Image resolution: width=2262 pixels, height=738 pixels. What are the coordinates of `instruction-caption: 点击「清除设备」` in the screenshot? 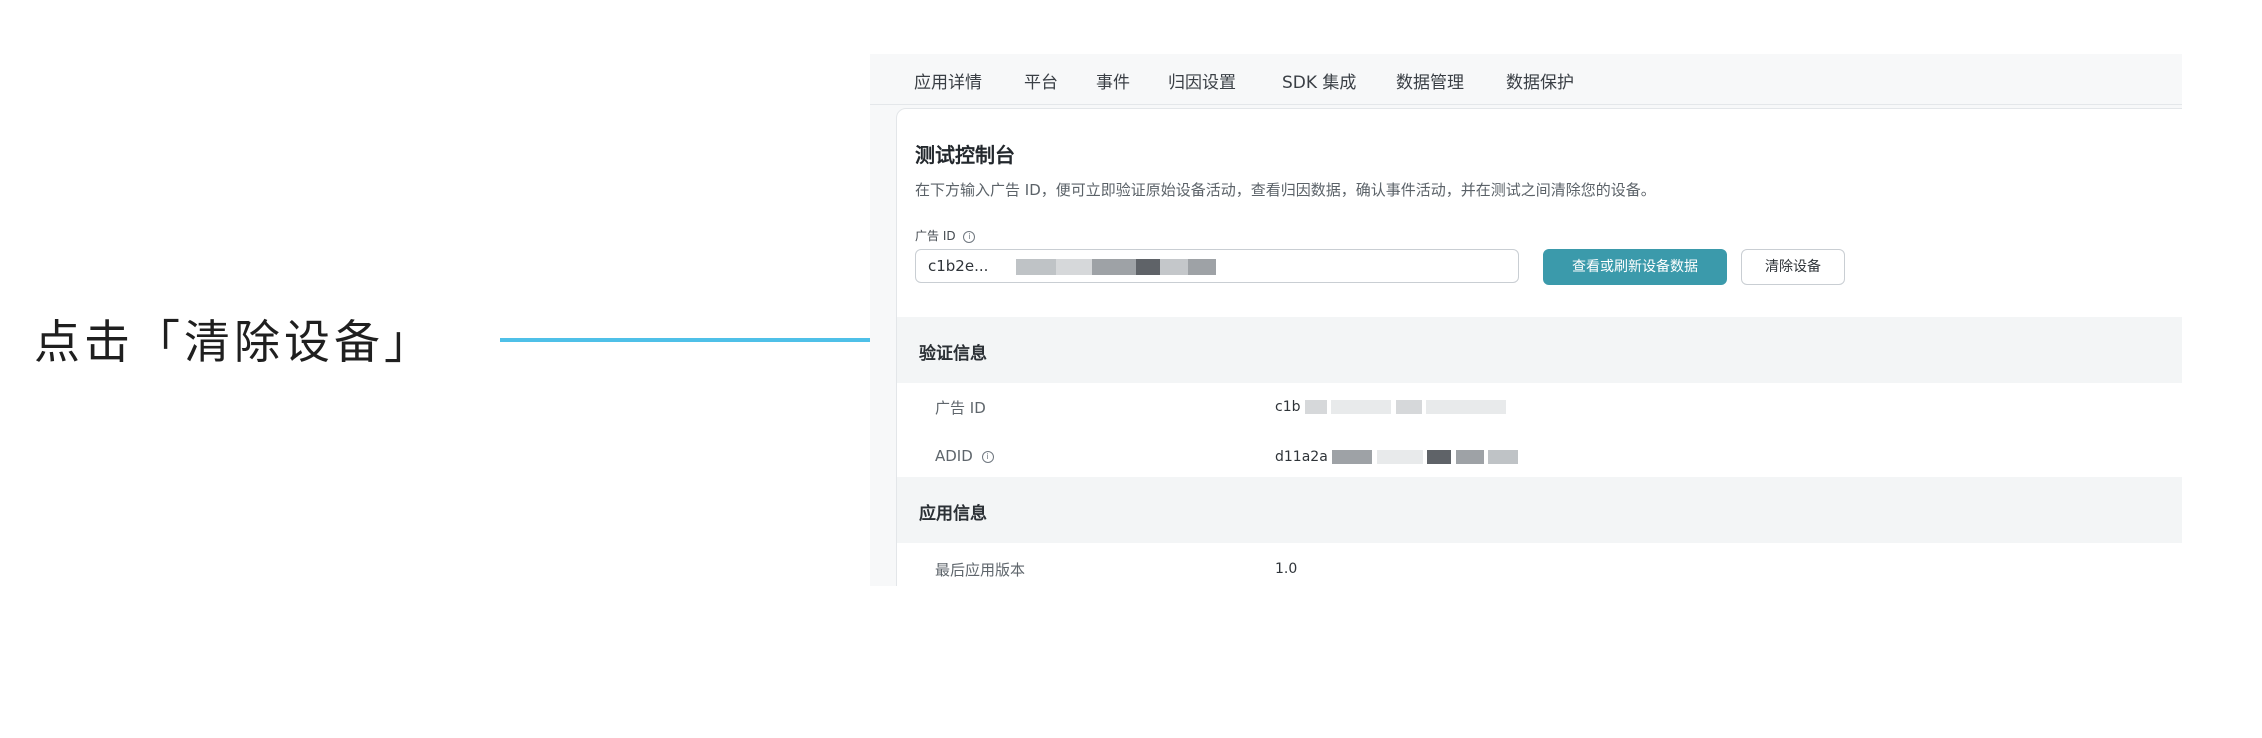 It's located at (234, 342).